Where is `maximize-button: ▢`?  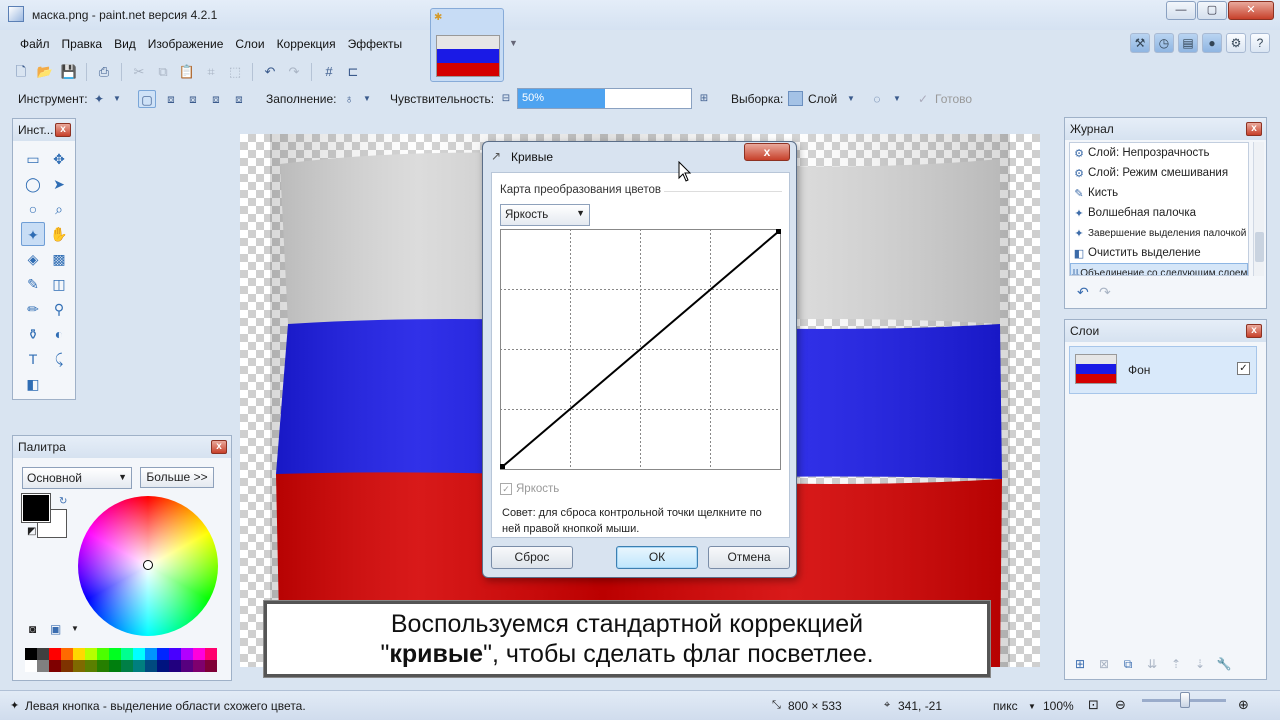
maximize-button: ▢ is located at coordinates (1212, 10).